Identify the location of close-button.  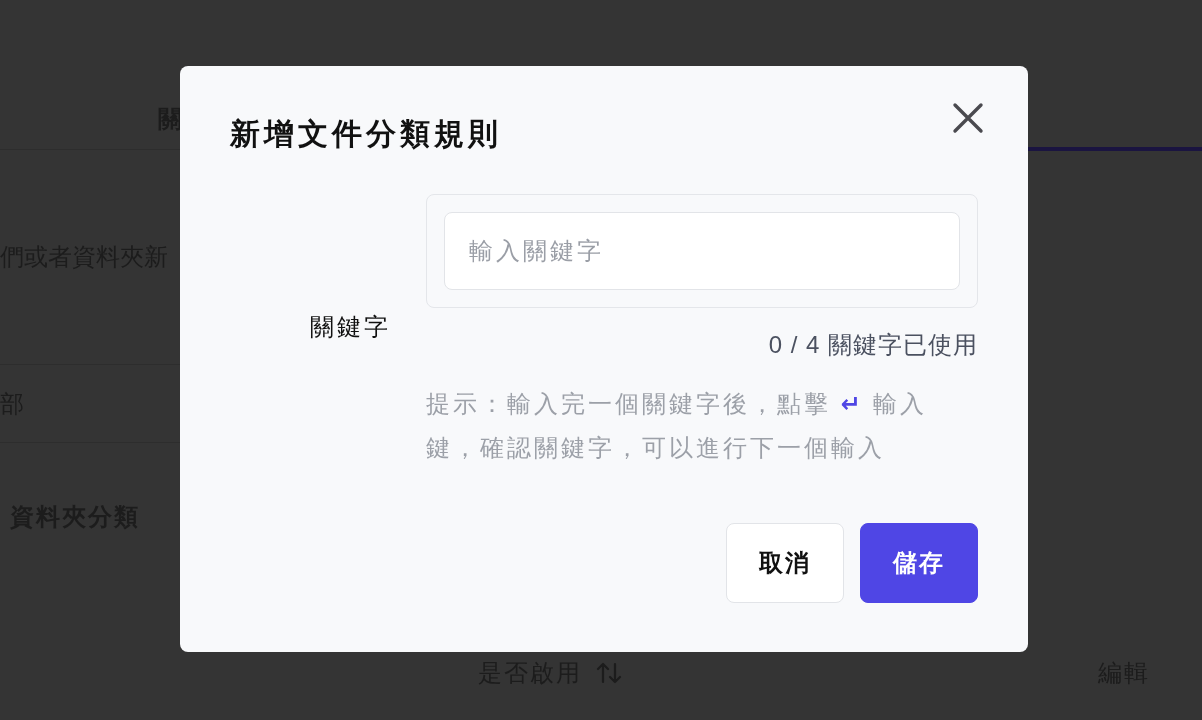
(968, 118).